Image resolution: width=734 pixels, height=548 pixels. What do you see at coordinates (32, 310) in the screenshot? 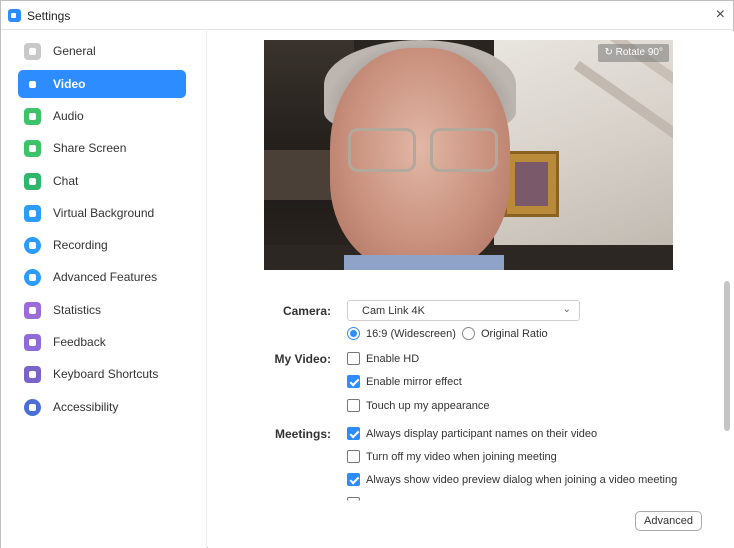
I see `statistics-icon` at bounding box center [32, 310].